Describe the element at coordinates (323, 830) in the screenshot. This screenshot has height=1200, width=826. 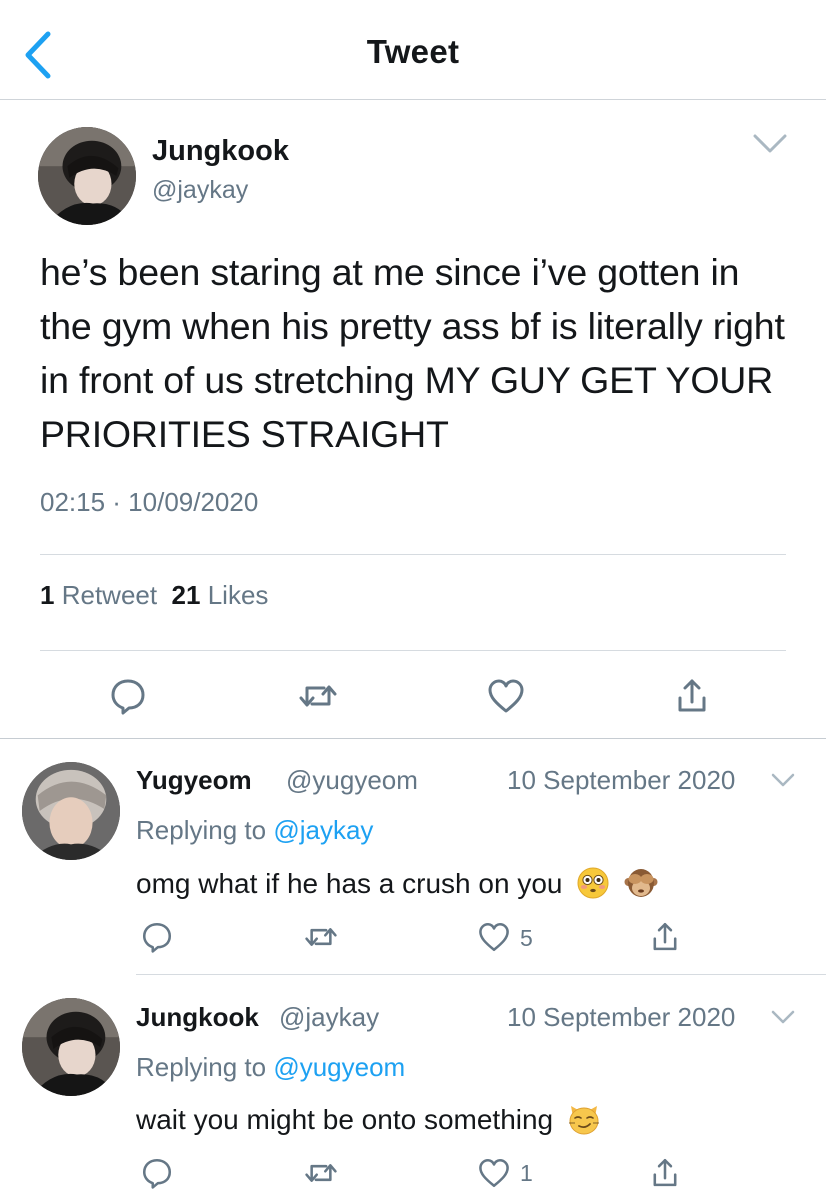
I see `mention-link: @jaykay` at that location.